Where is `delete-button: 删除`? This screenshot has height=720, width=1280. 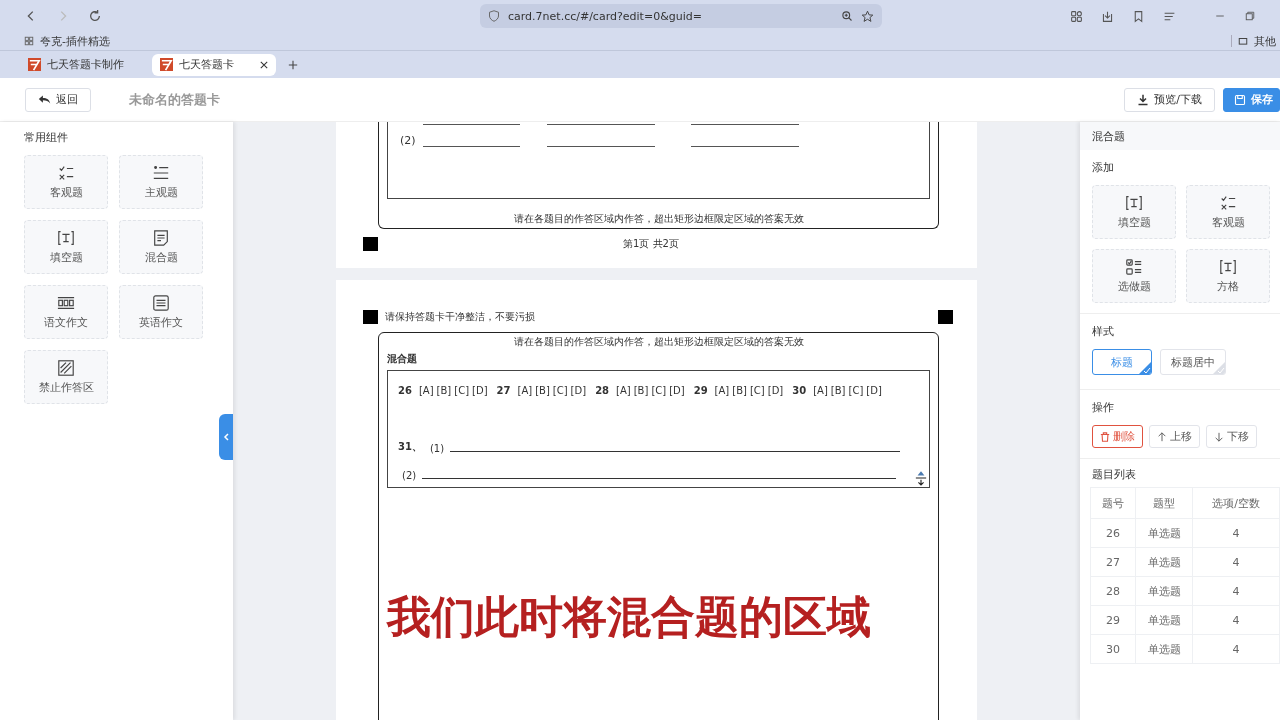
delete-button: 删除 is located at coordinates (1117, 436).